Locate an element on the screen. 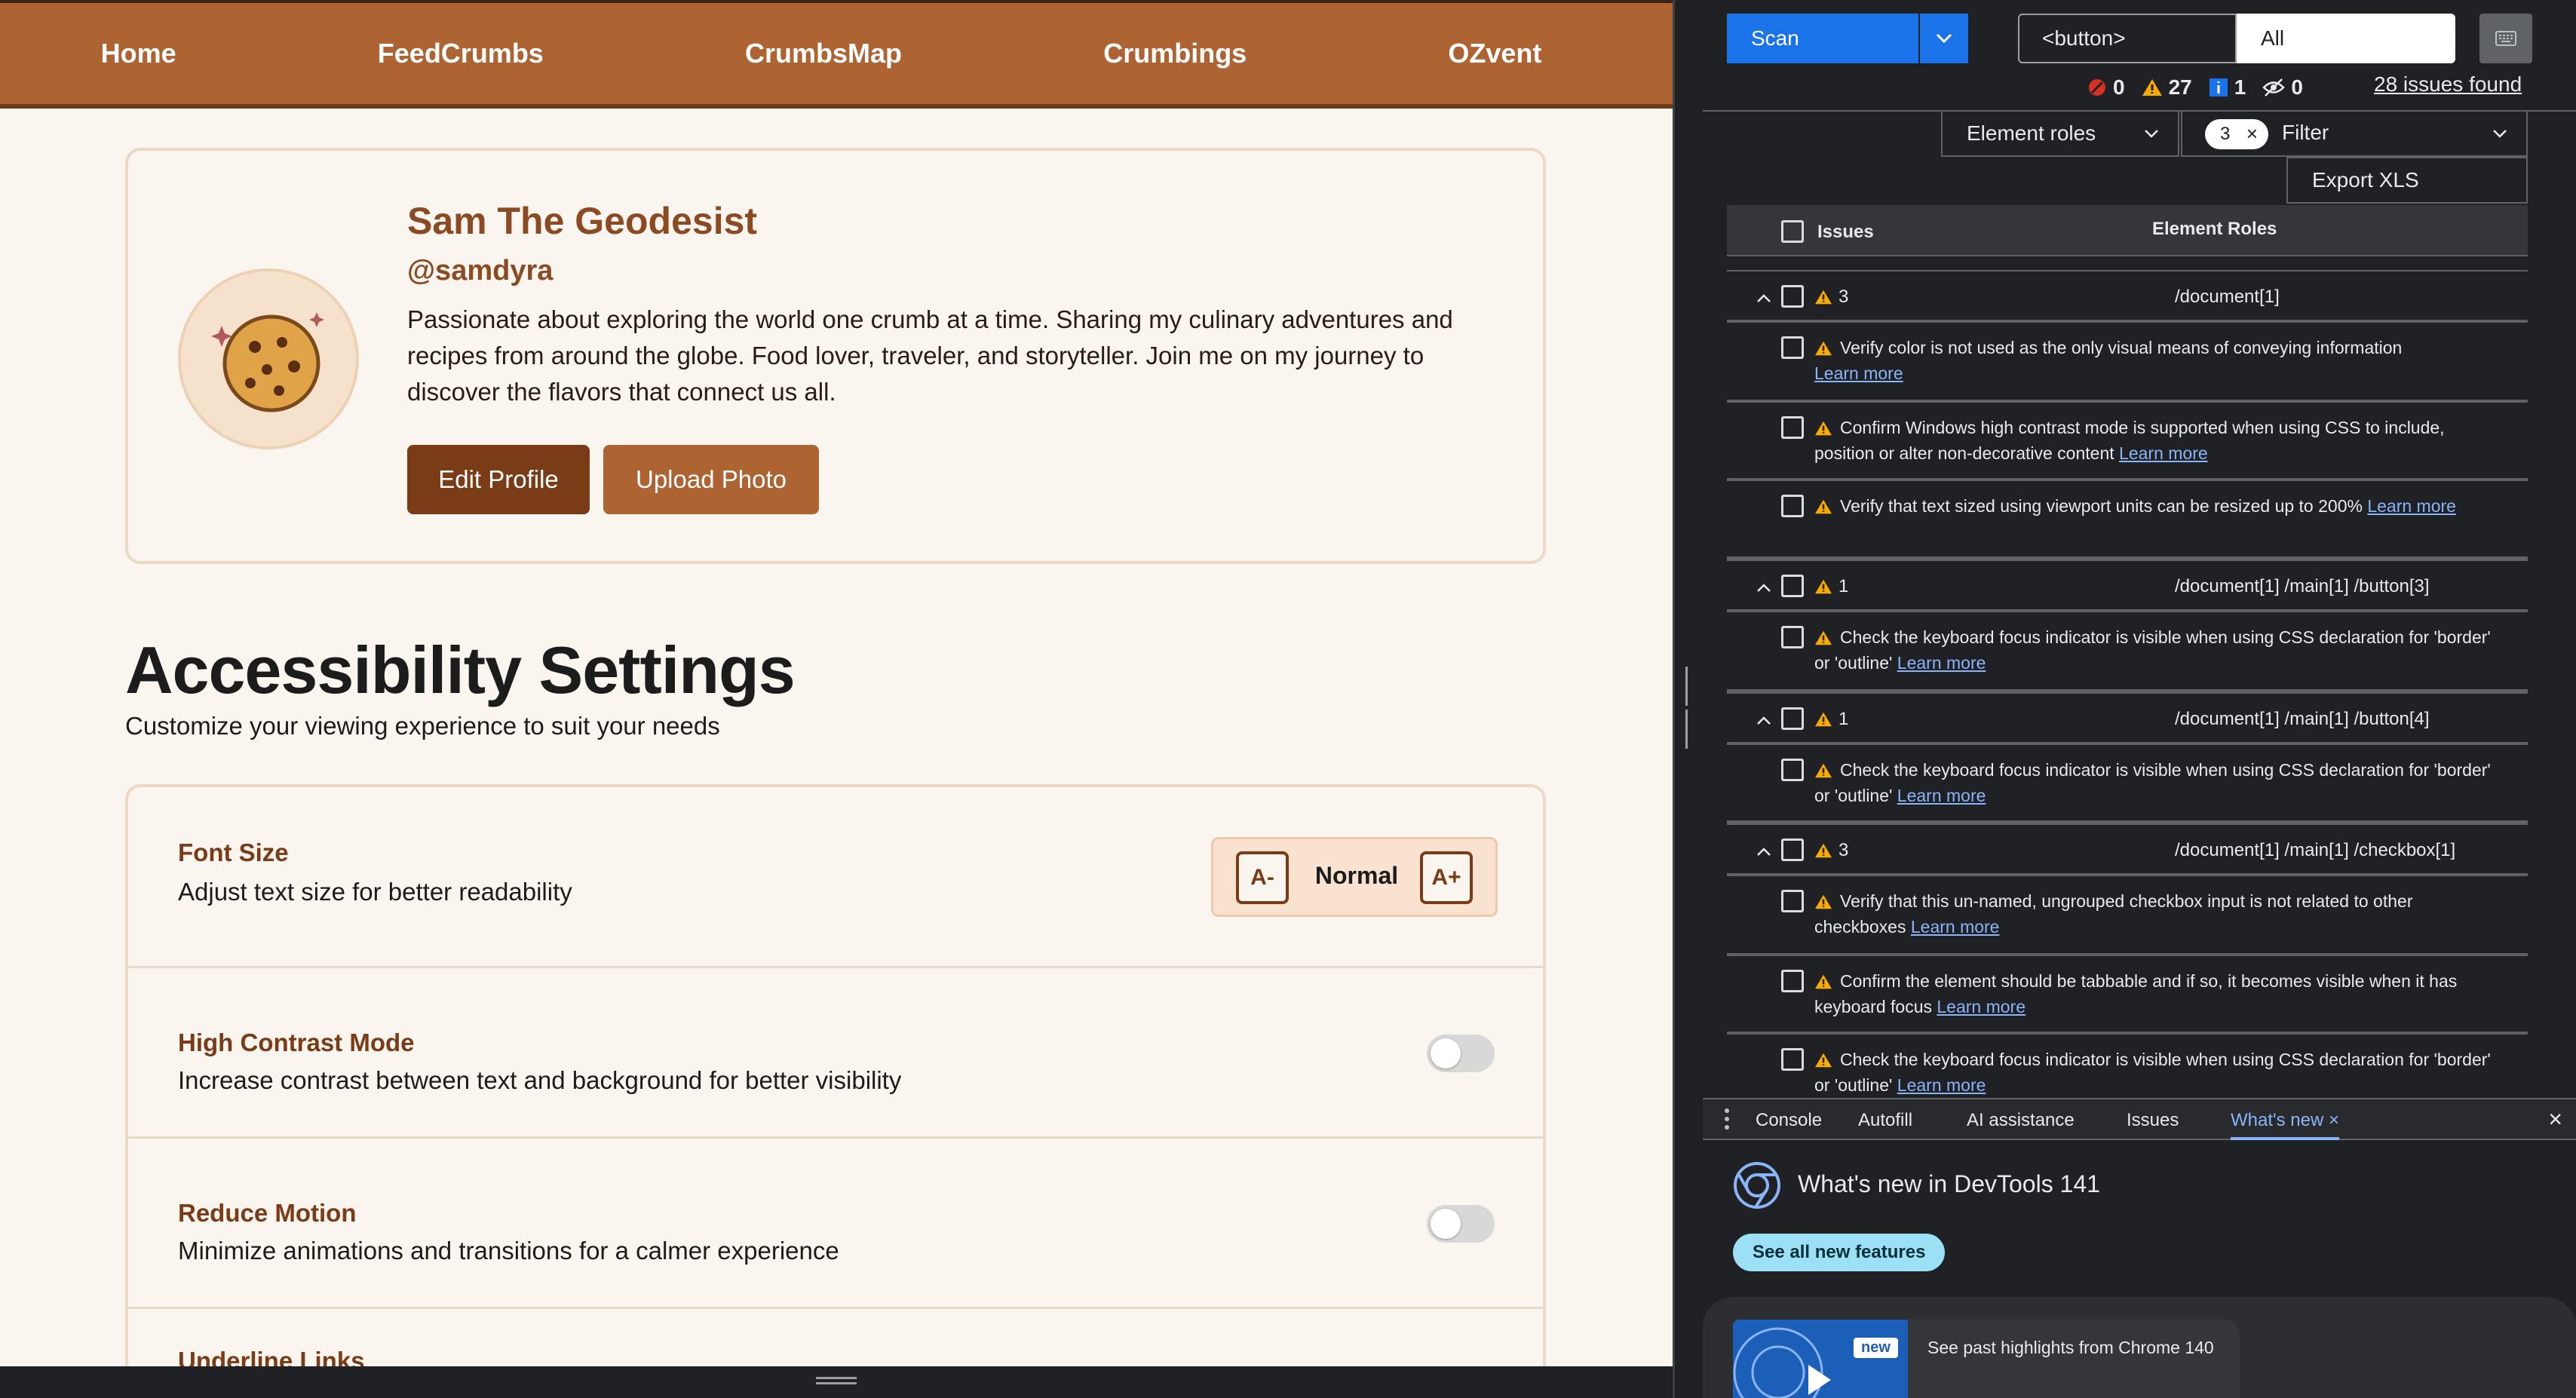 The image size is (2576, 1398). upload-photo-button: Upload Photo is located at coordinates (711, 480).